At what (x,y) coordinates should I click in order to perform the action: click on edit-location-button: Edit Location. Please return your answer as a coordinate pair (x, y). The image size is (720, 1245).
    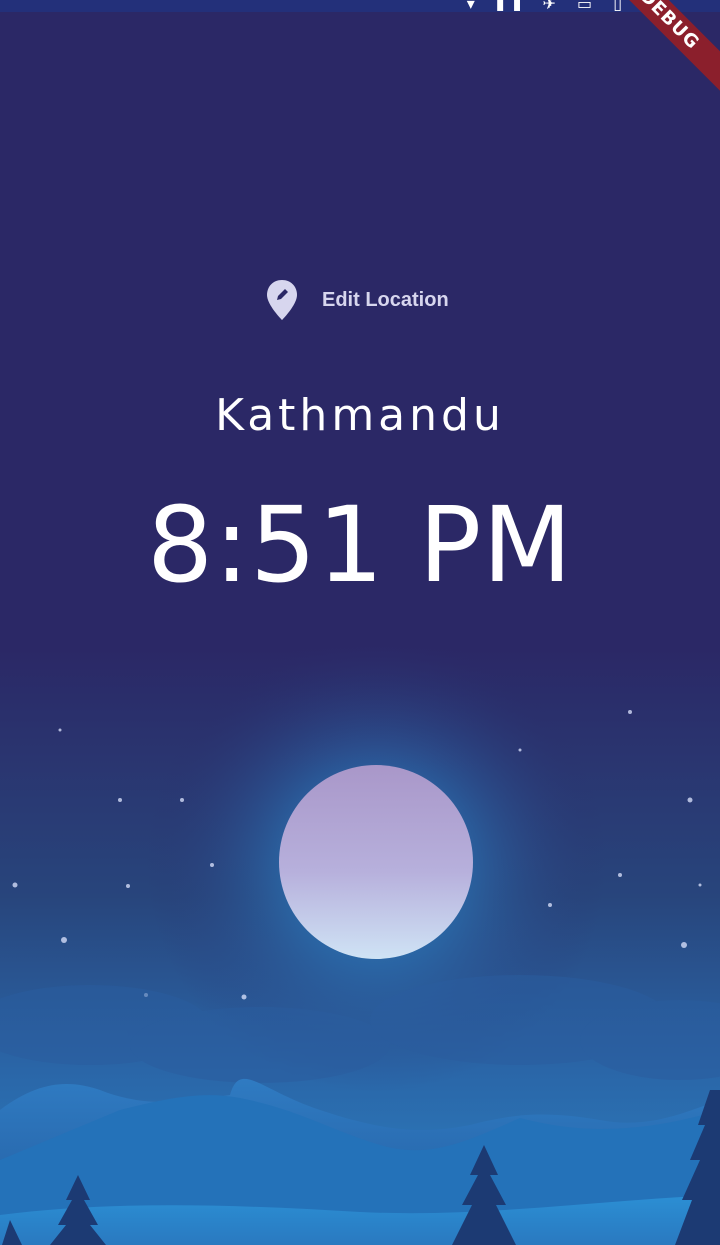
    Looking at the image, I should click on (356, 300).